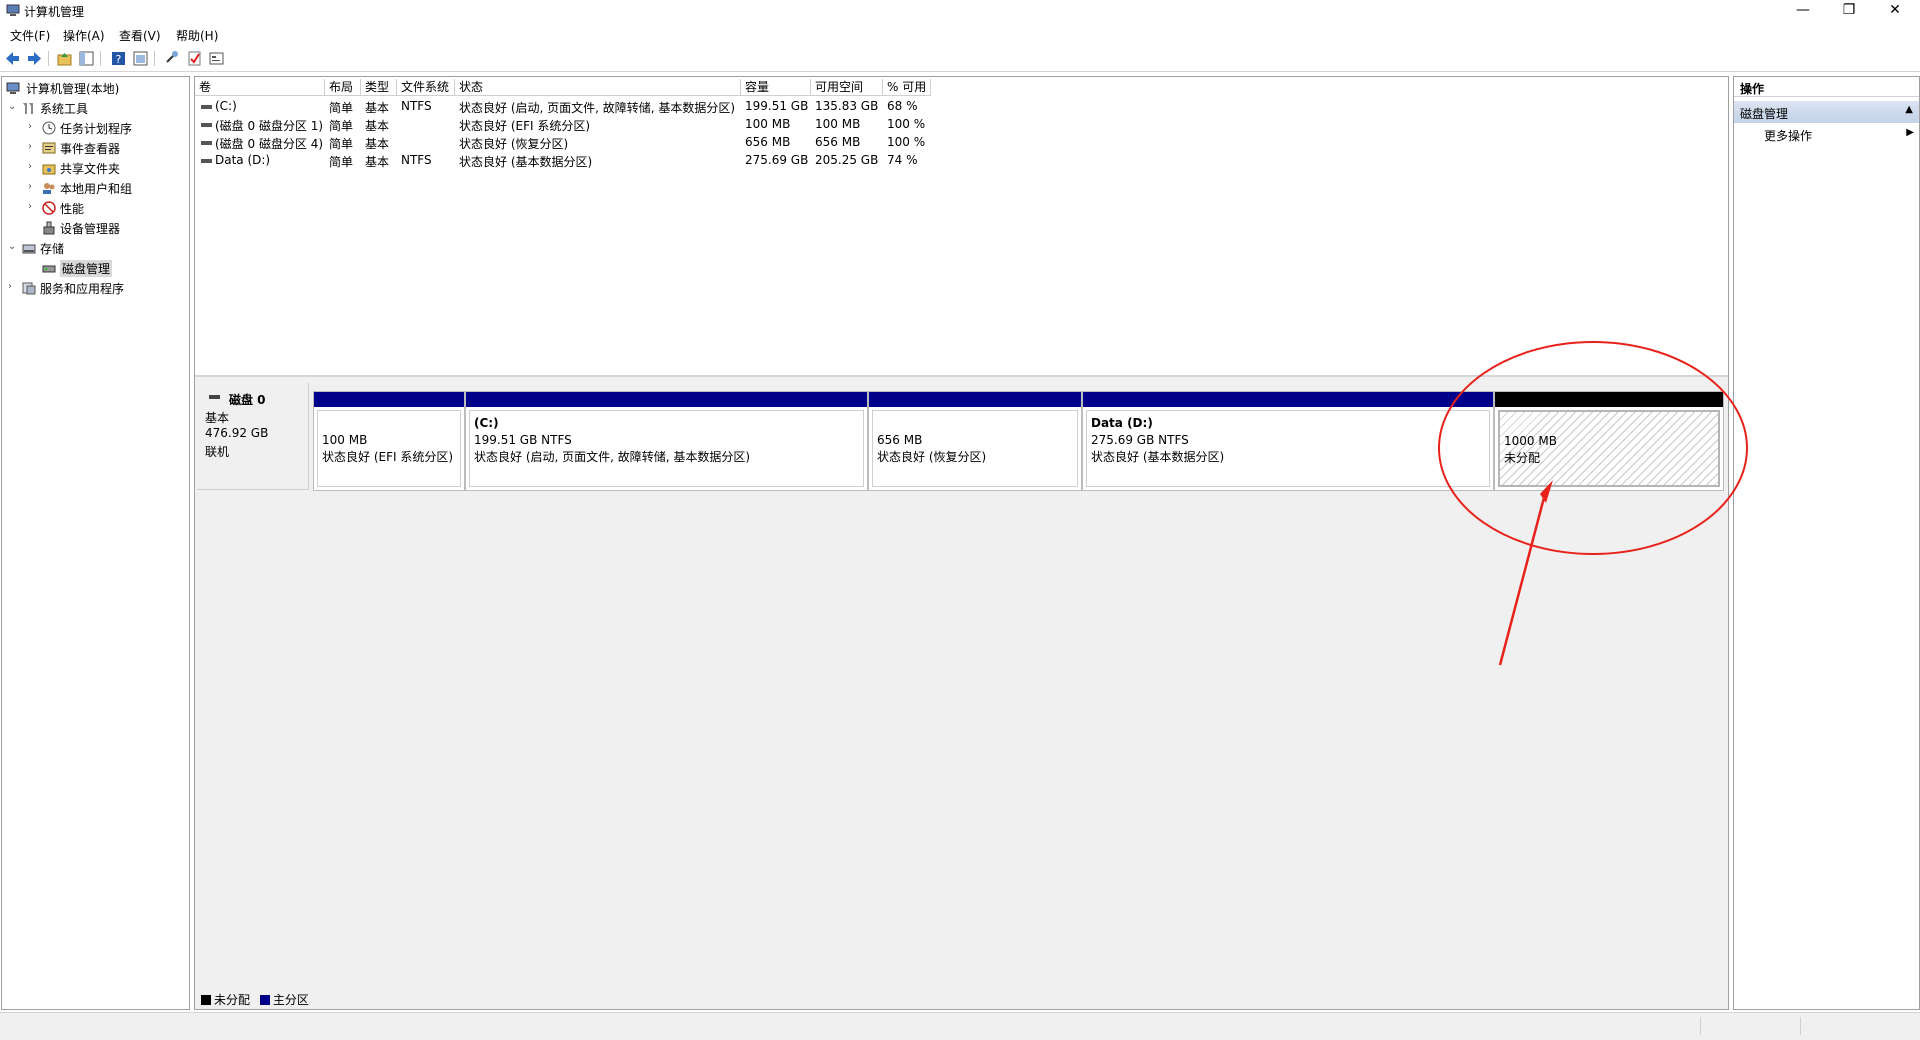 Image resolution: width=1920 pixels, height=1040 pixels. I want to click on actions-pane: 操作 磁盘管理 ▲ 更多操作 ▶, so click(1826, 543).